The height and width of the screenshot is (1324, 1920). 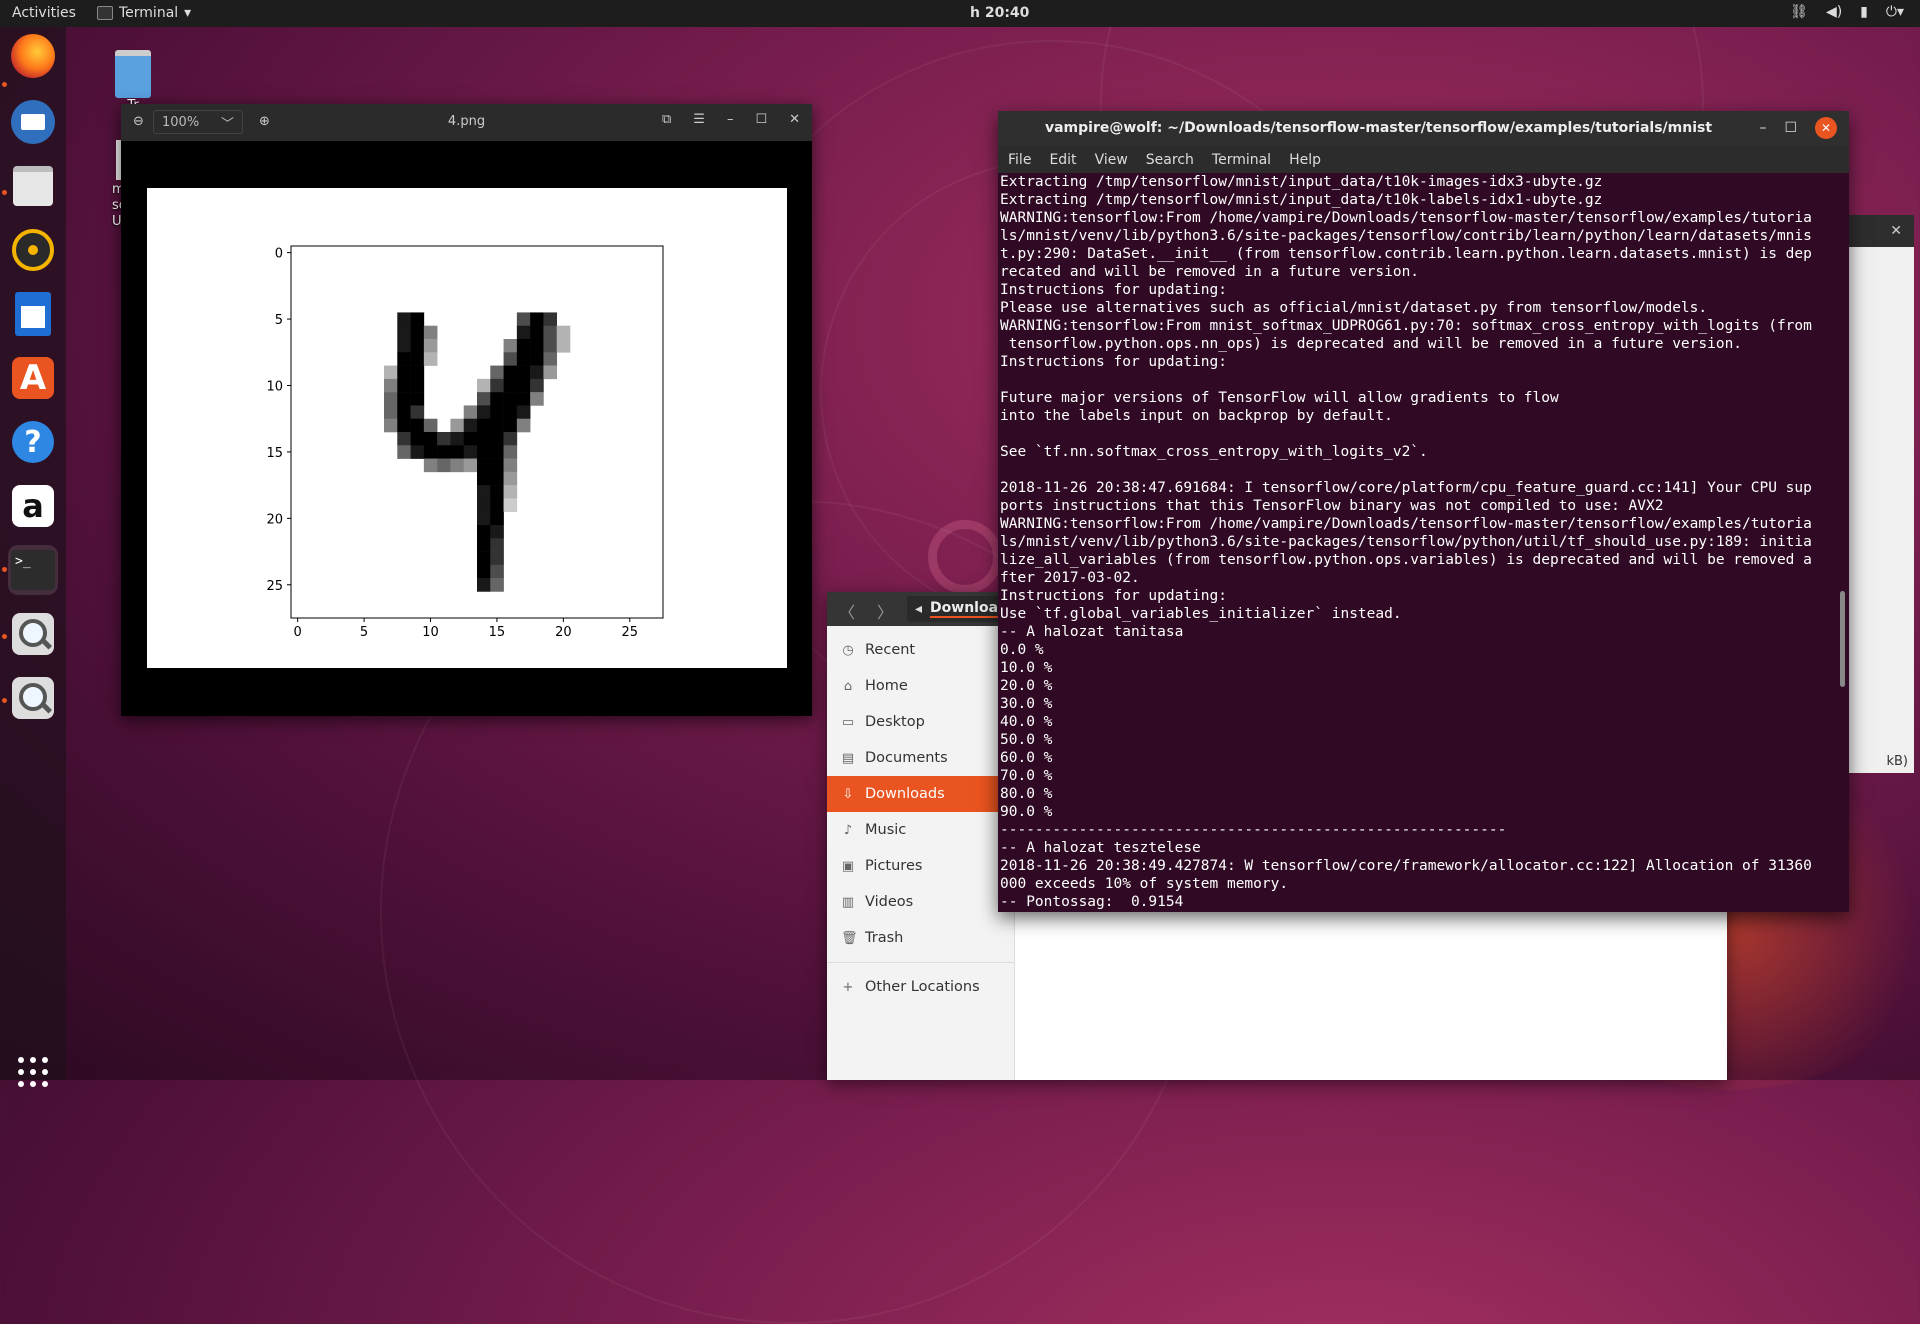 What do you see at coordinates (1170, 160) in the screenshot?
I see `menu-search: Search` at bounding box center [1170, 160].